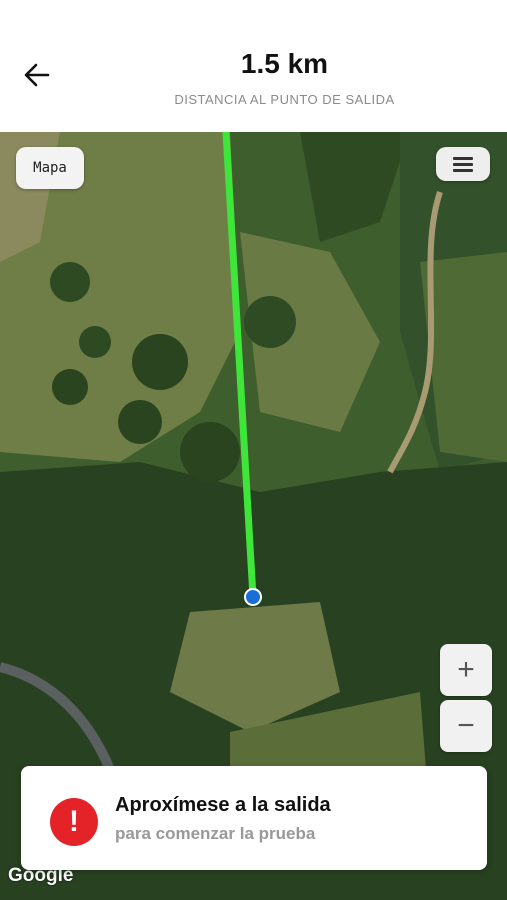 The image size is (507, 900). I want to click on alert-subtitle: para comenzar la prueba, so click(215, 833).